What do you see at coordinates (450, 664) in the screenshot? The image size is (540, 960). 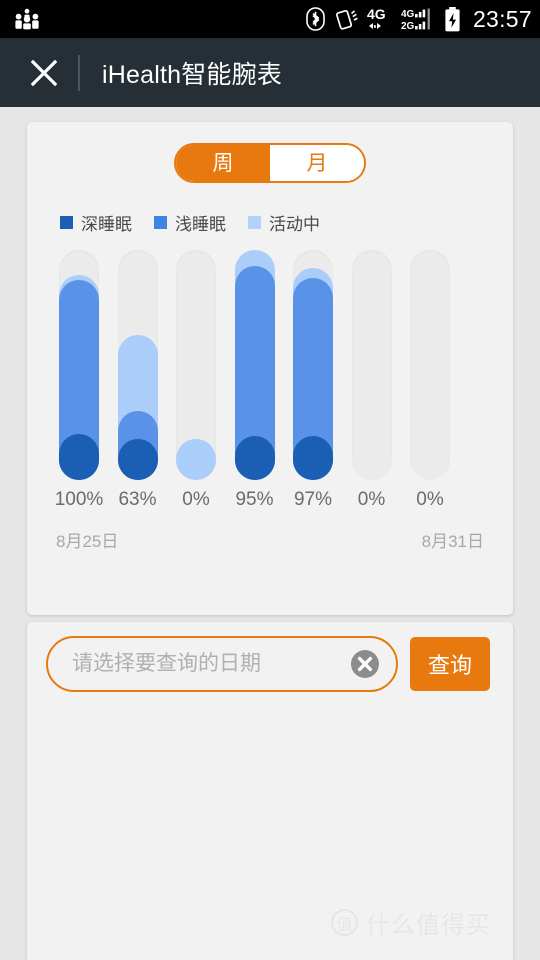 I see `query-button: 查询` at bounding box center [450, 664].